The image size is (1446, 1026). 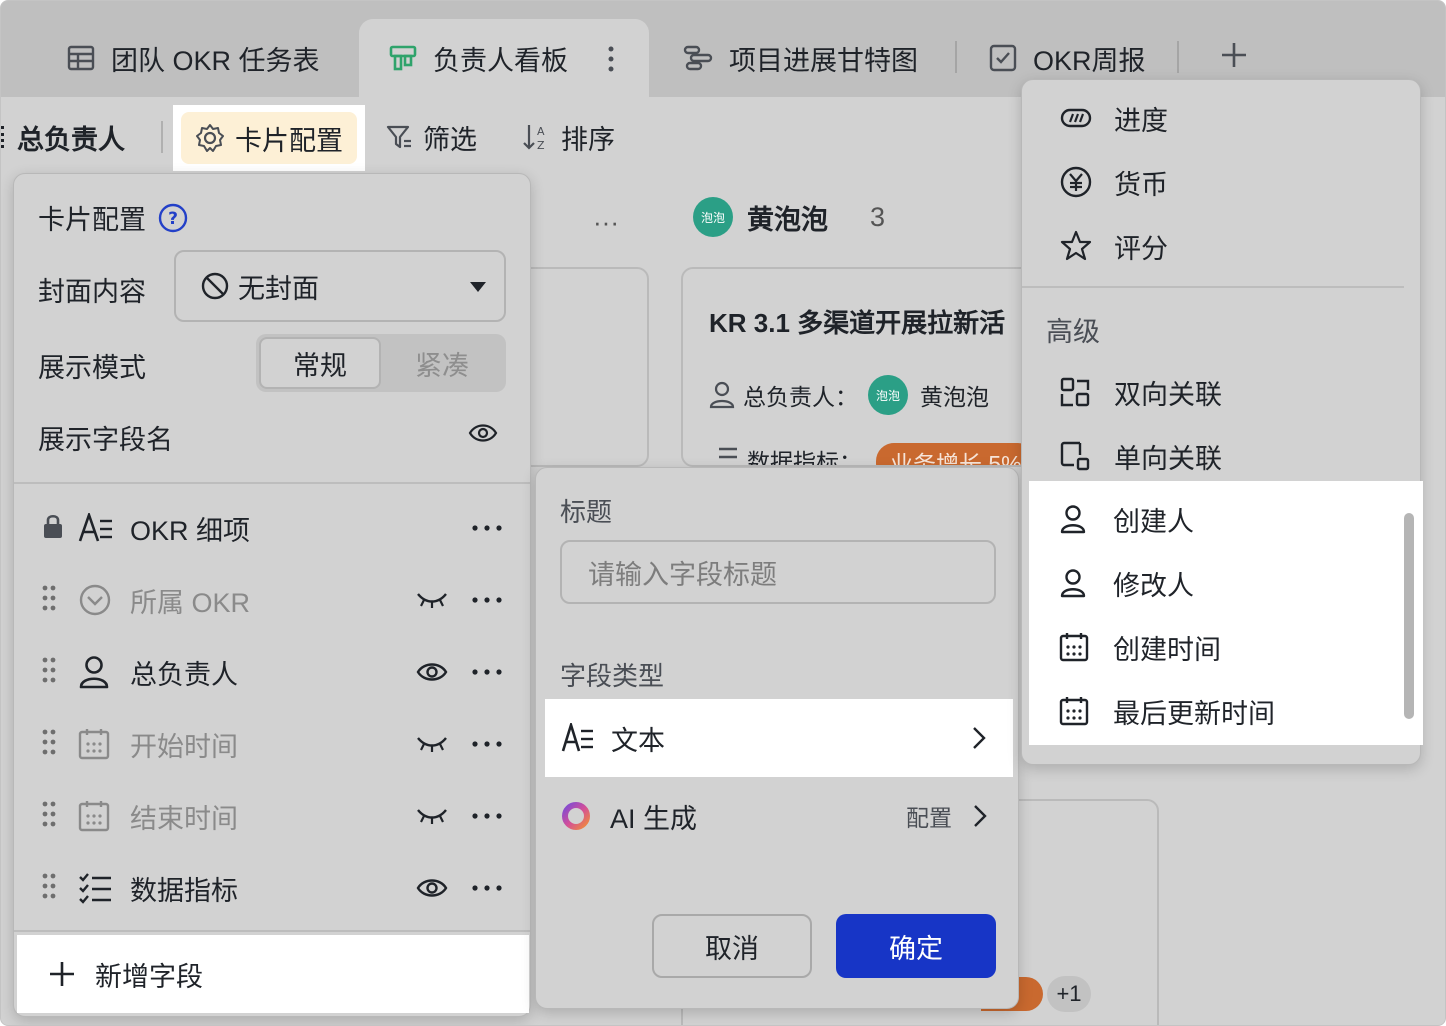 I want to click on ai-config-link: 配置, so click(x=929, y=816).